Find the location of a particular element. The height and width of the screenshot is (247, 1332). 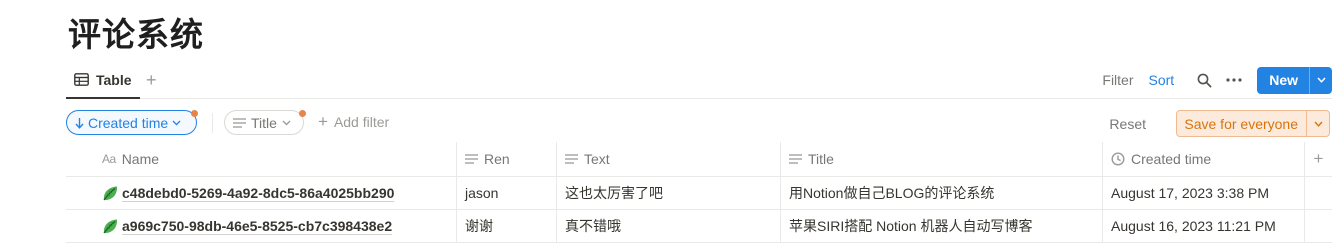

more-horizontal-icon is located at coordinates (1234, 80).